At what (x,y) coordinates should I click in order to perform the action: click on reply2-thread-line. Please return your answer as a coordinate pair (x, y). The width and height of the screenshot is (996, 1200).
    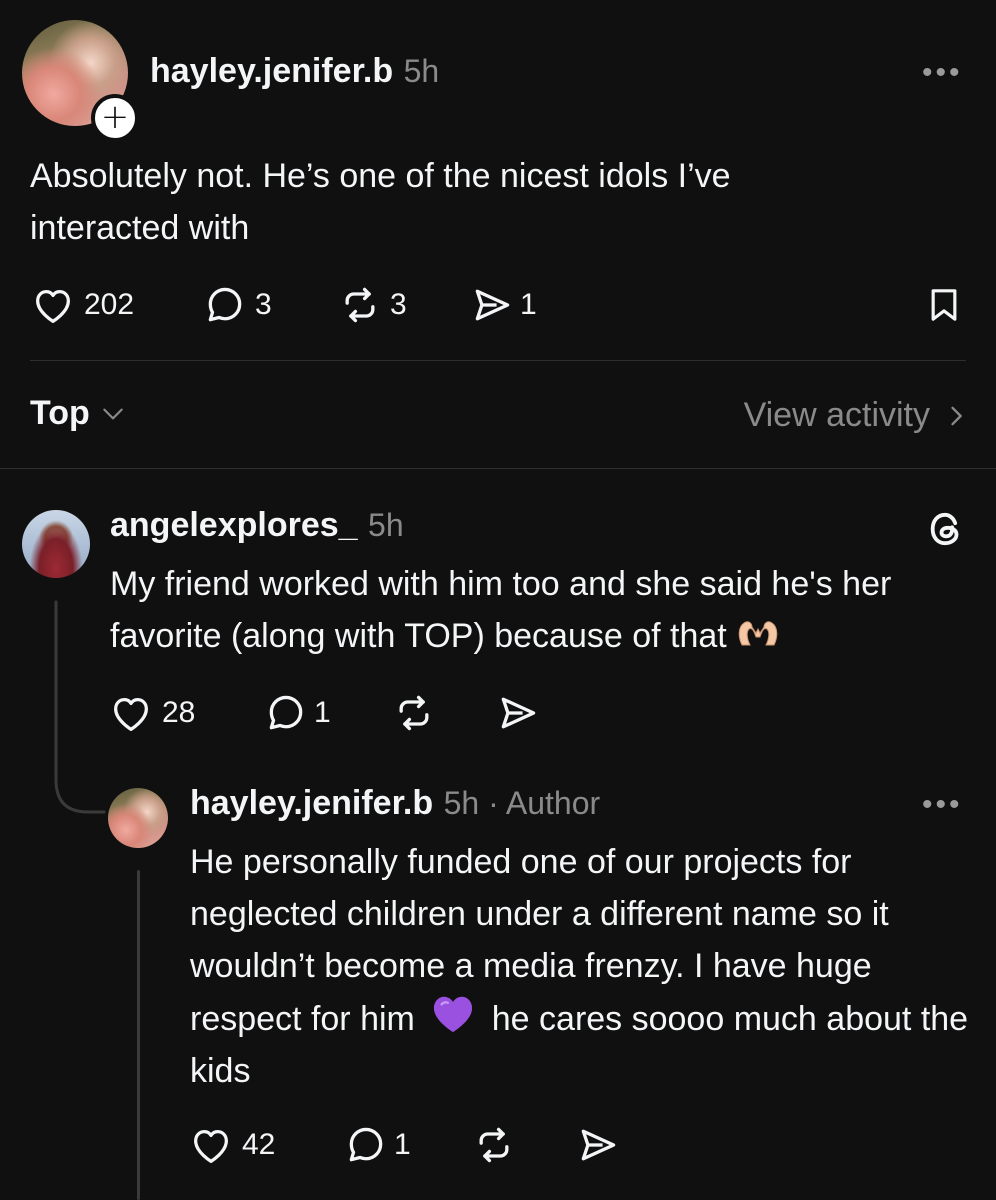
    Looking at the image, I should click on (138, 1035).